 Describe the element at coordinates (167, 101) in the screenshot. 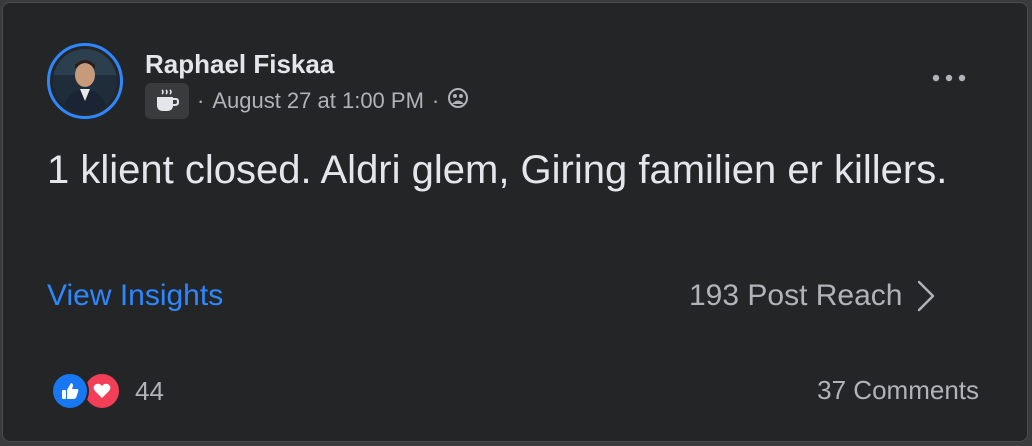

I see `coffee-cup-icon` at that location.